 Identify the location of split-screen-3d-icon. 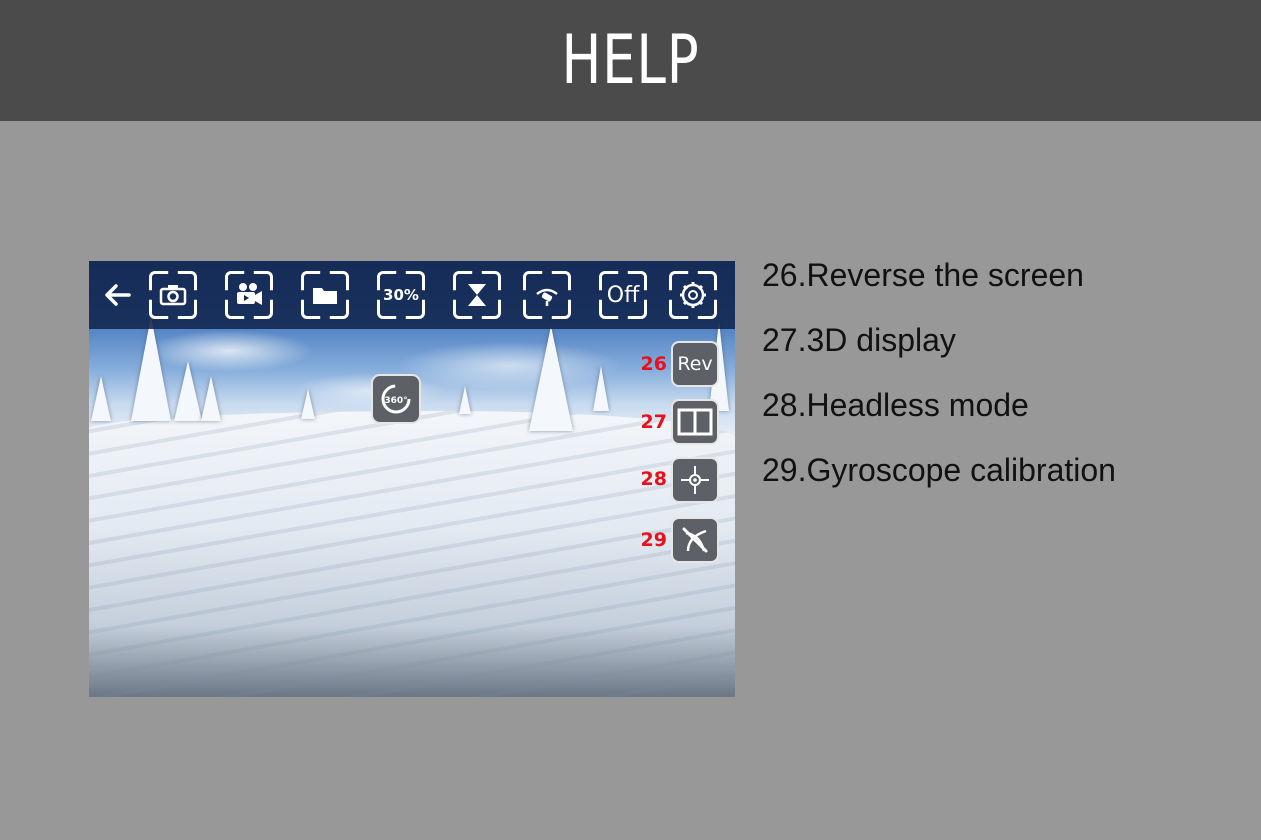
(695, 422).